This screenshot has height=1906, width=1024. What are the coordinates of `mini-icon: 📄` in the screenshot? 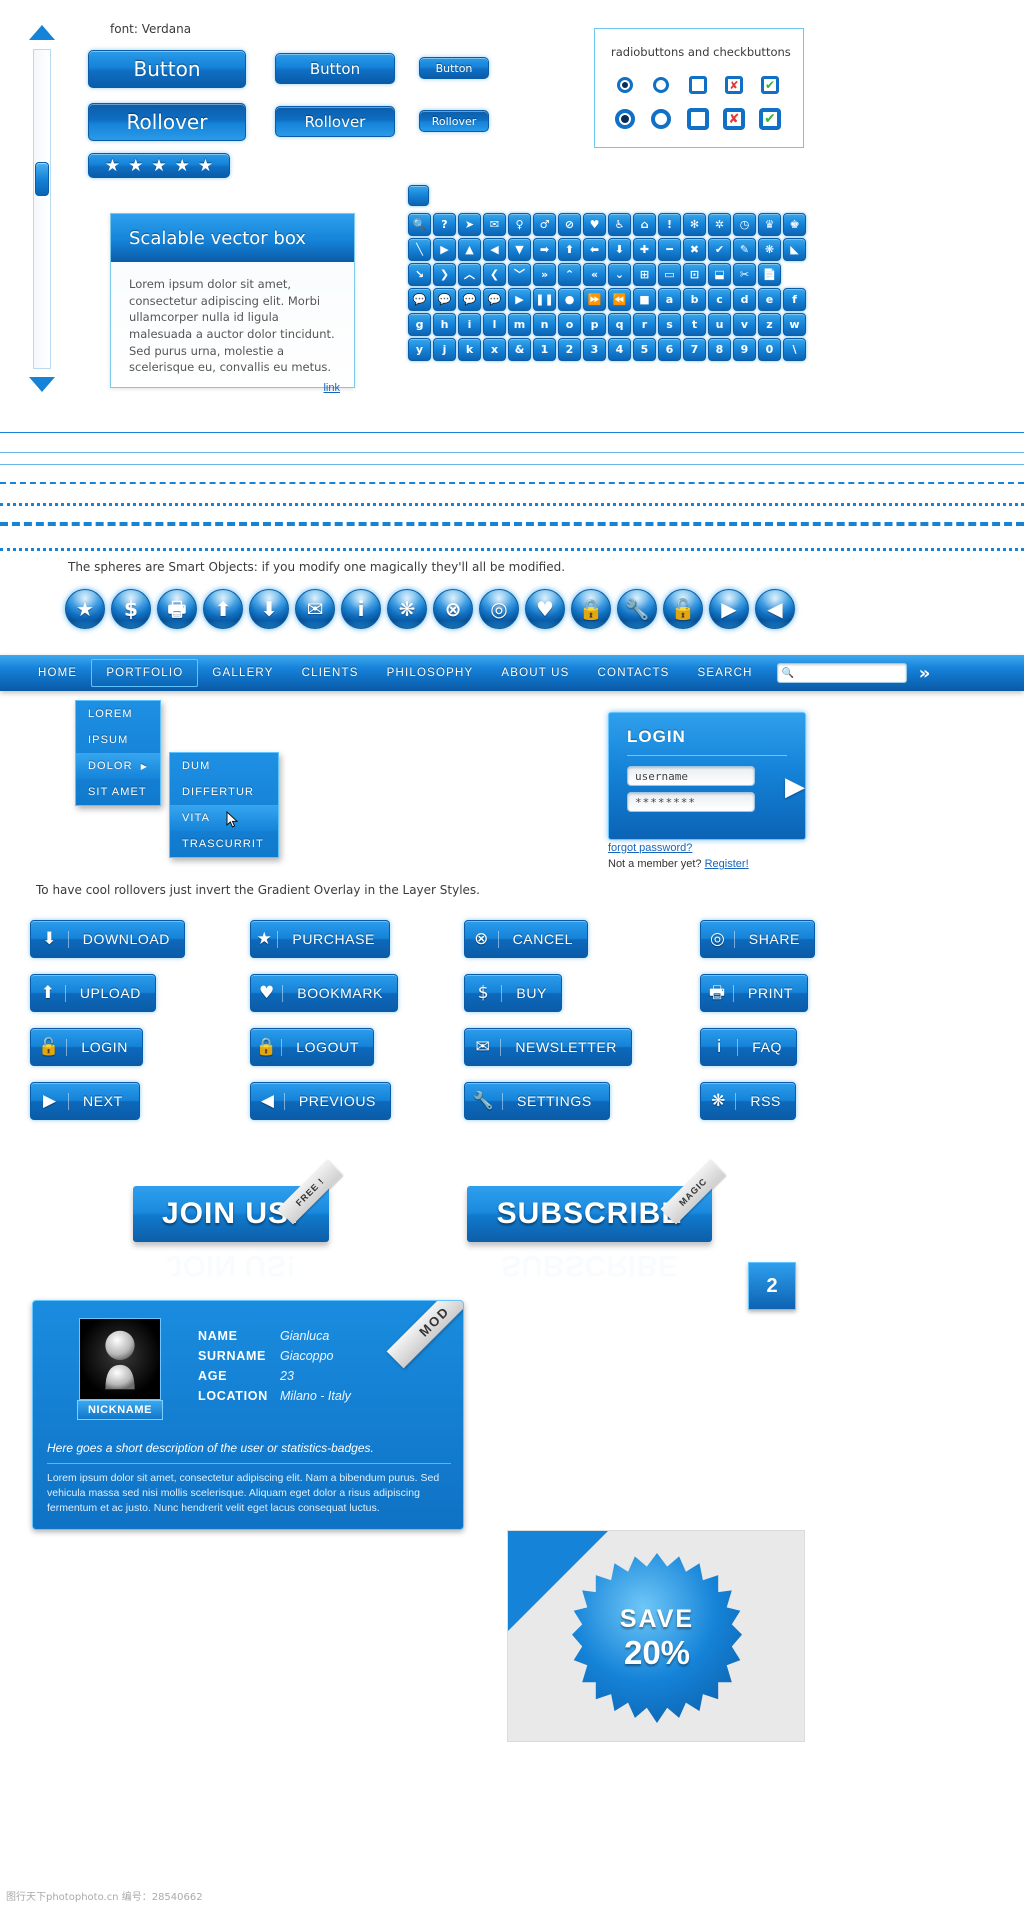 It's located at (769, 274).